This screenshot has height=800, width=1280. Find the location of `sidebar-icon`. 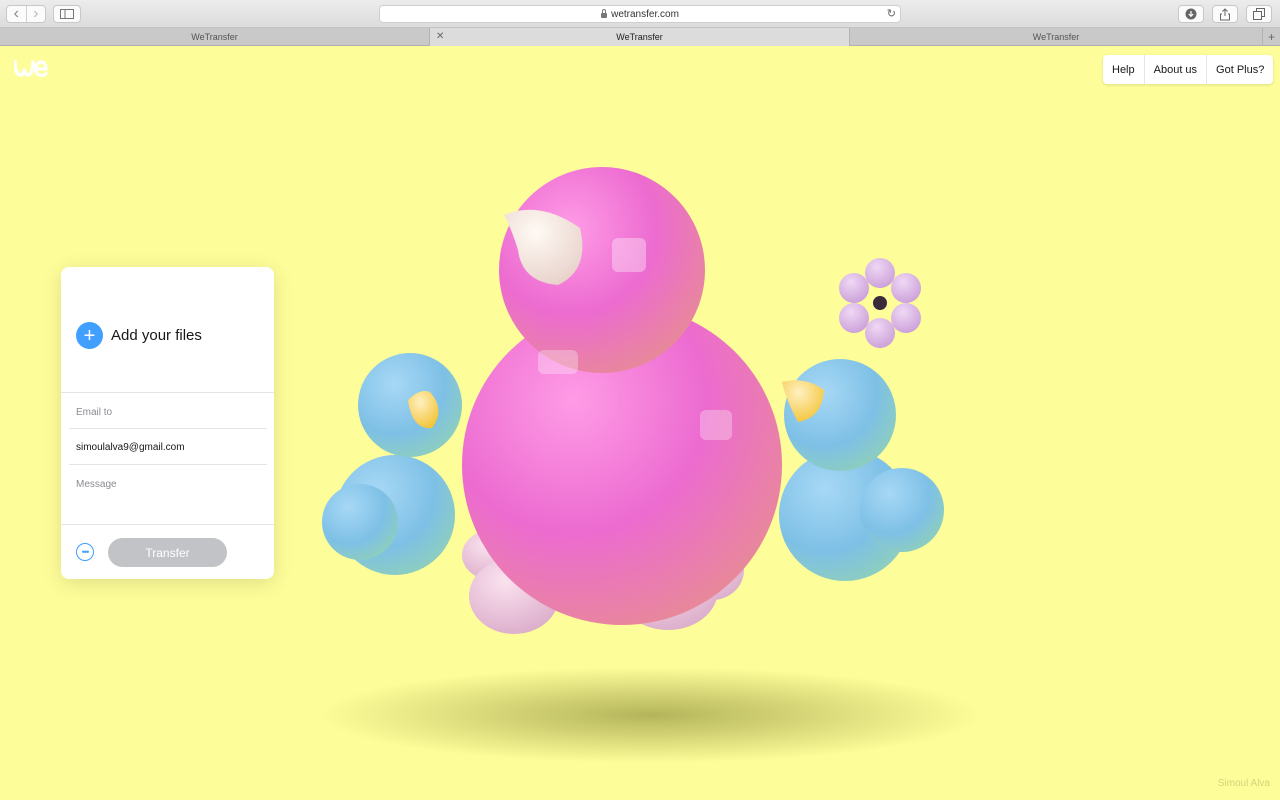

sidebar-icon is located at coordinates (67, 14).